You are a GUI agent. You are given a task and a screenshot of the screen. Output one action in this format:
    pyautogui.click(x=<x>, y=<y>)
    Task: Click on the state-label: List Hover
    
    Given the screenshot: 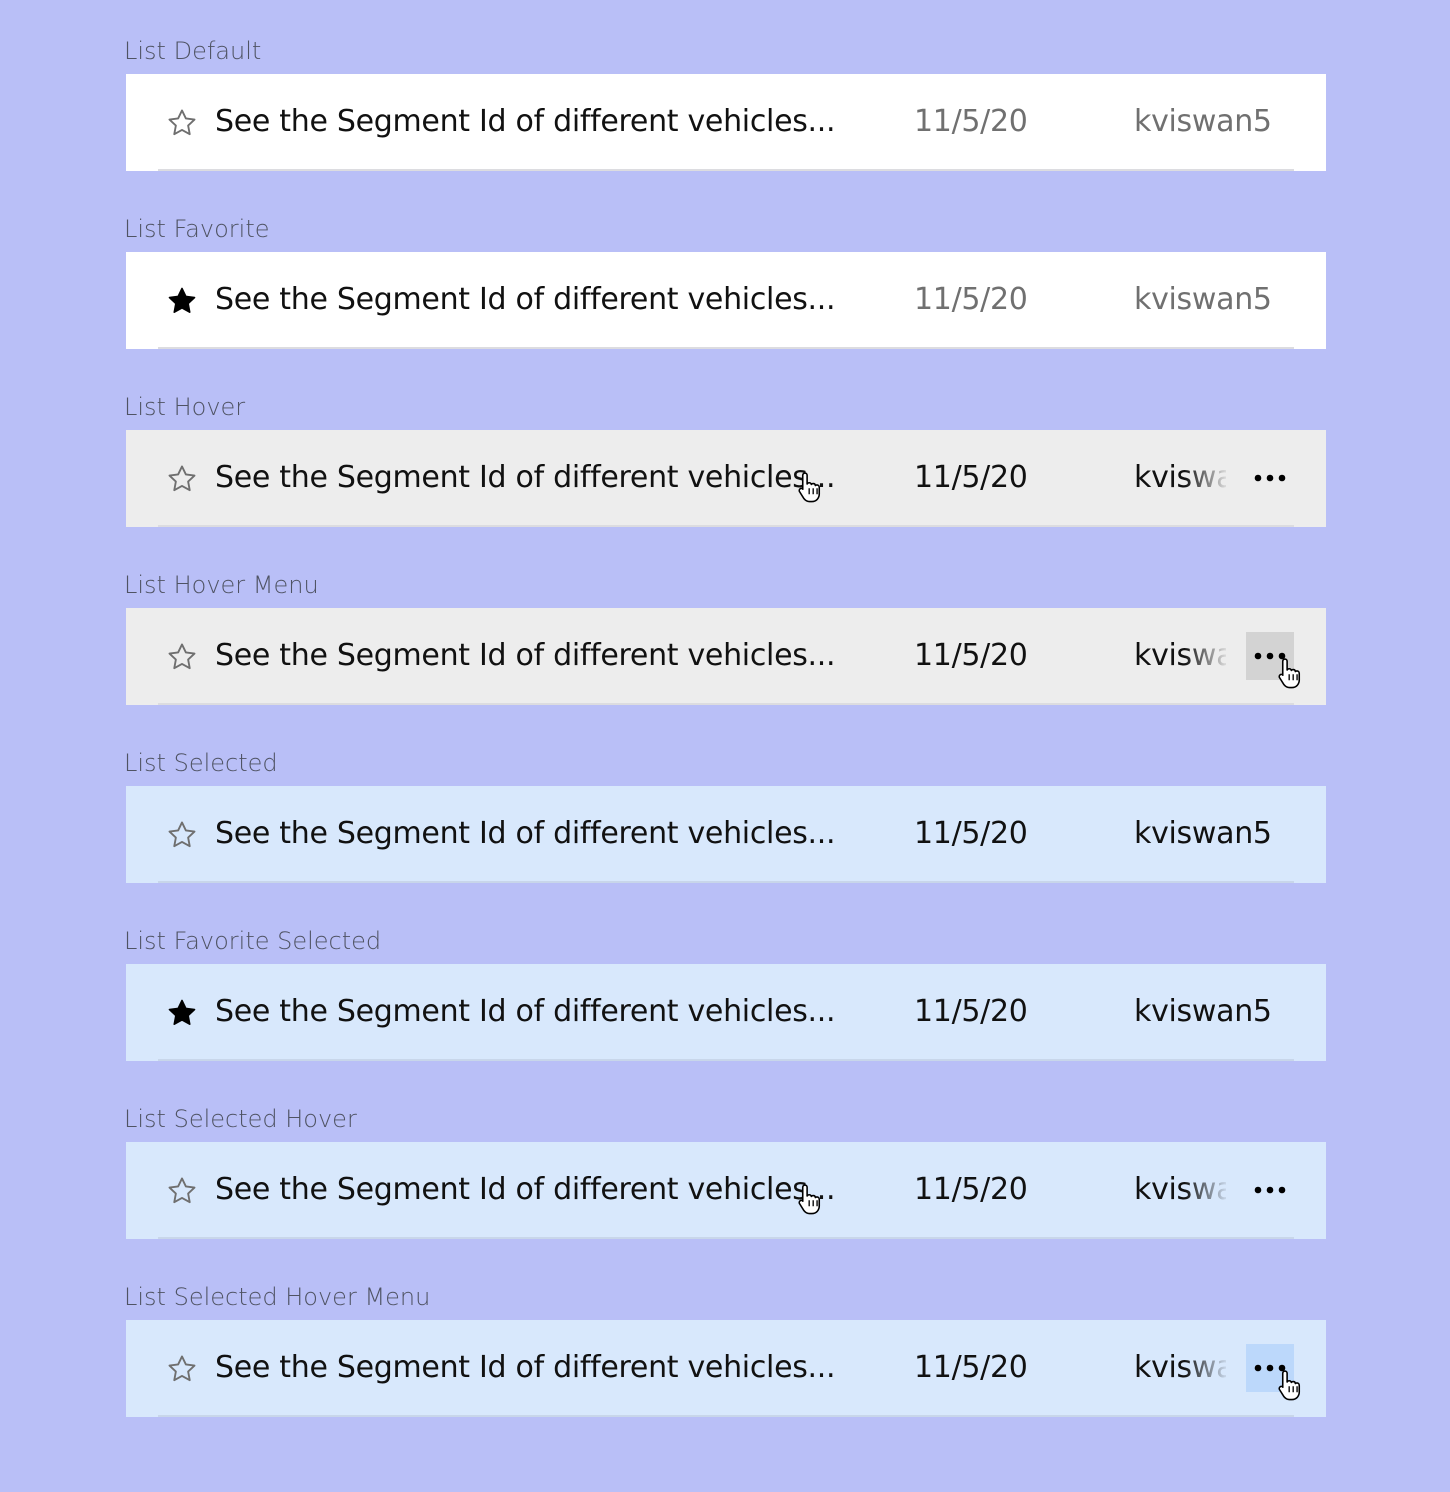 What is the action you would take?
    pyautogui.click(x=185, y=407)
    